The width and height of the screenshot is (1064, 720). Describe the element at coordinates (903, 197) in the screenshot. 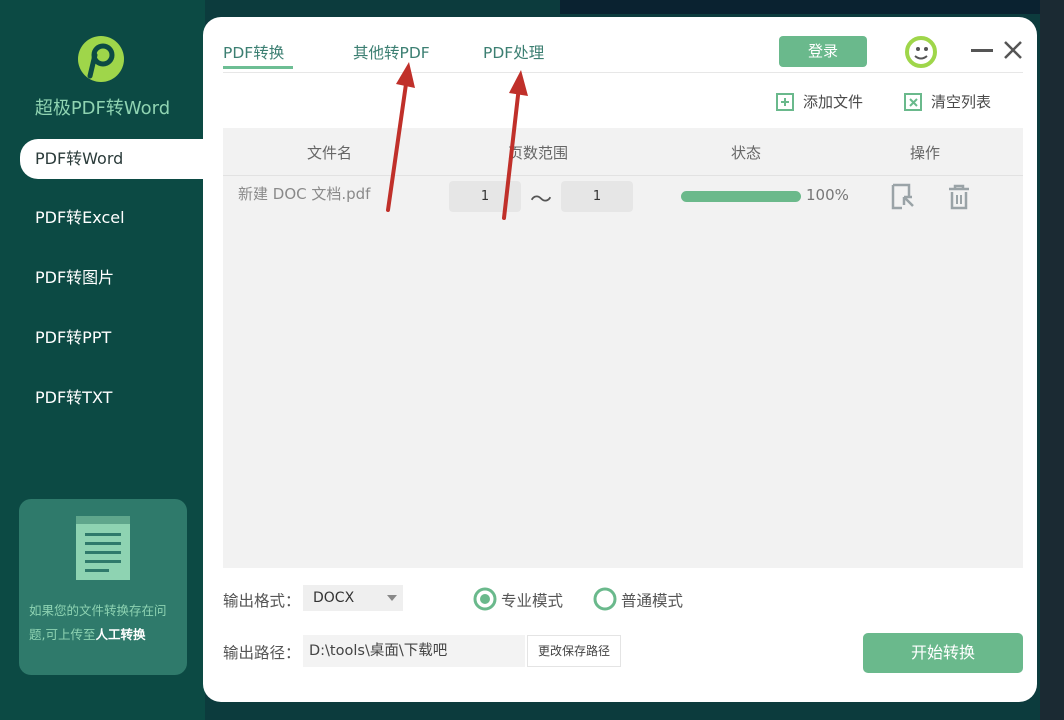

I see `open-folder-icon` at that location.